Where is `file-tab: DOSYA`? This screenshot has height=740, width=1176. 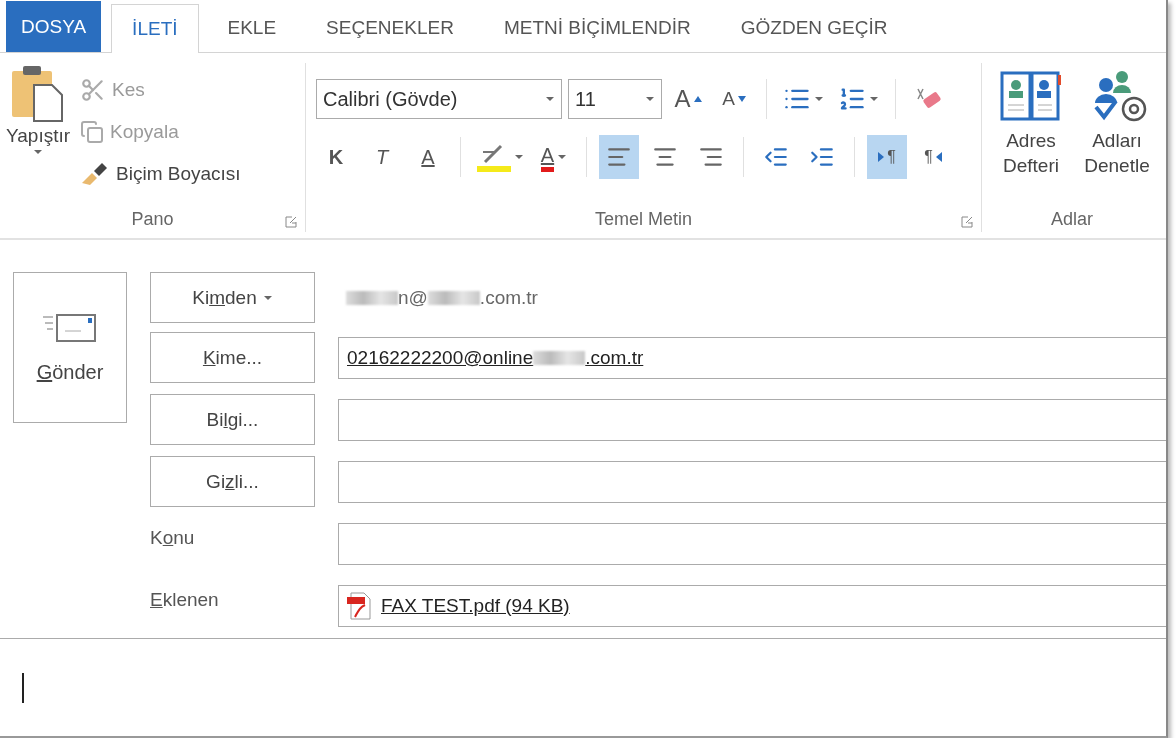
file-tab: DOSYA is located at coordinates (54, 26).